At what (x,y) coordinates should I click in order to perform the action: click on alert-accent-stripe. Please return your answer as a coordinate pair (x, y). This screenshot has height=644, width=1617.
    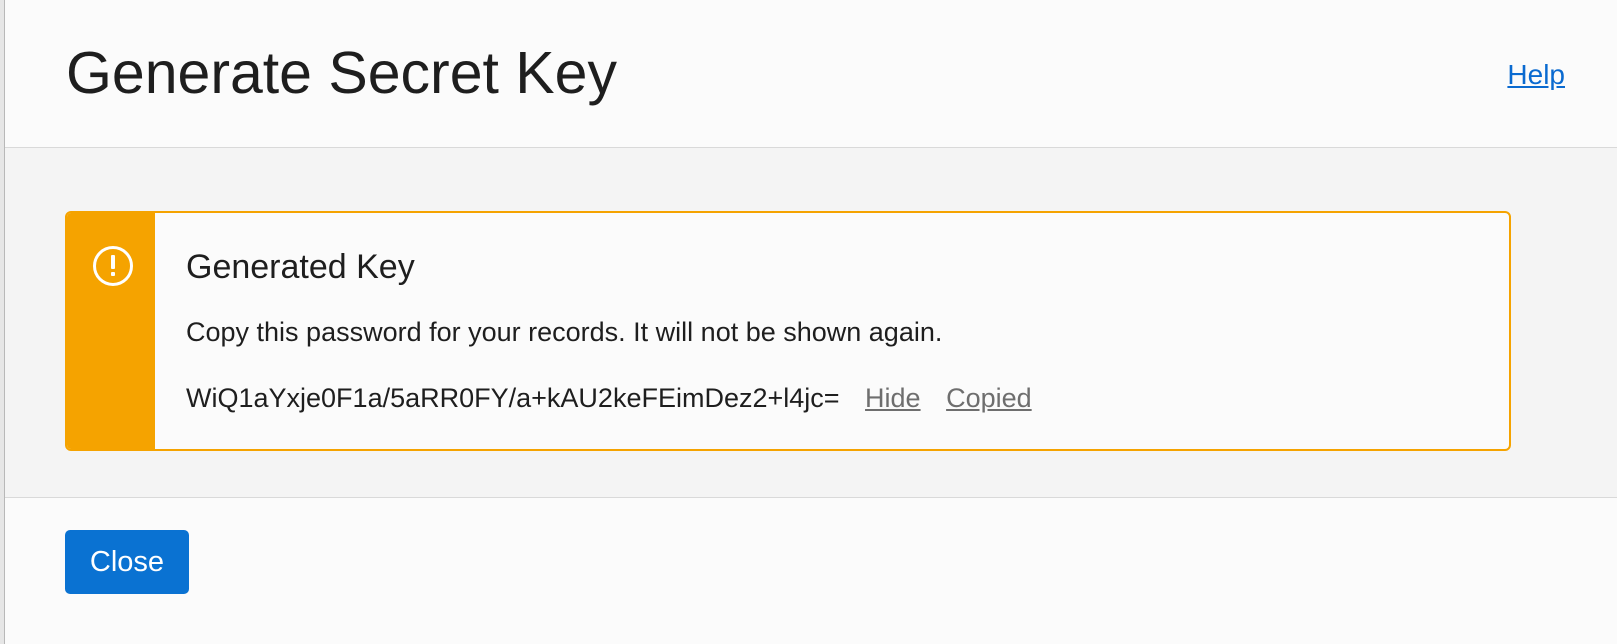
    Looking at the image, I should click on (111, 331).